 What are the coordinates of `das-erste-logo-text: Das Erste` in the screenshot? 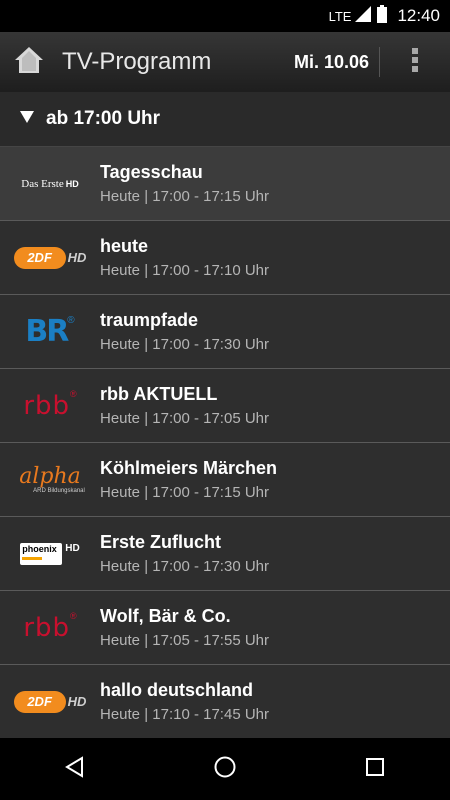 It's located at (42, 183).